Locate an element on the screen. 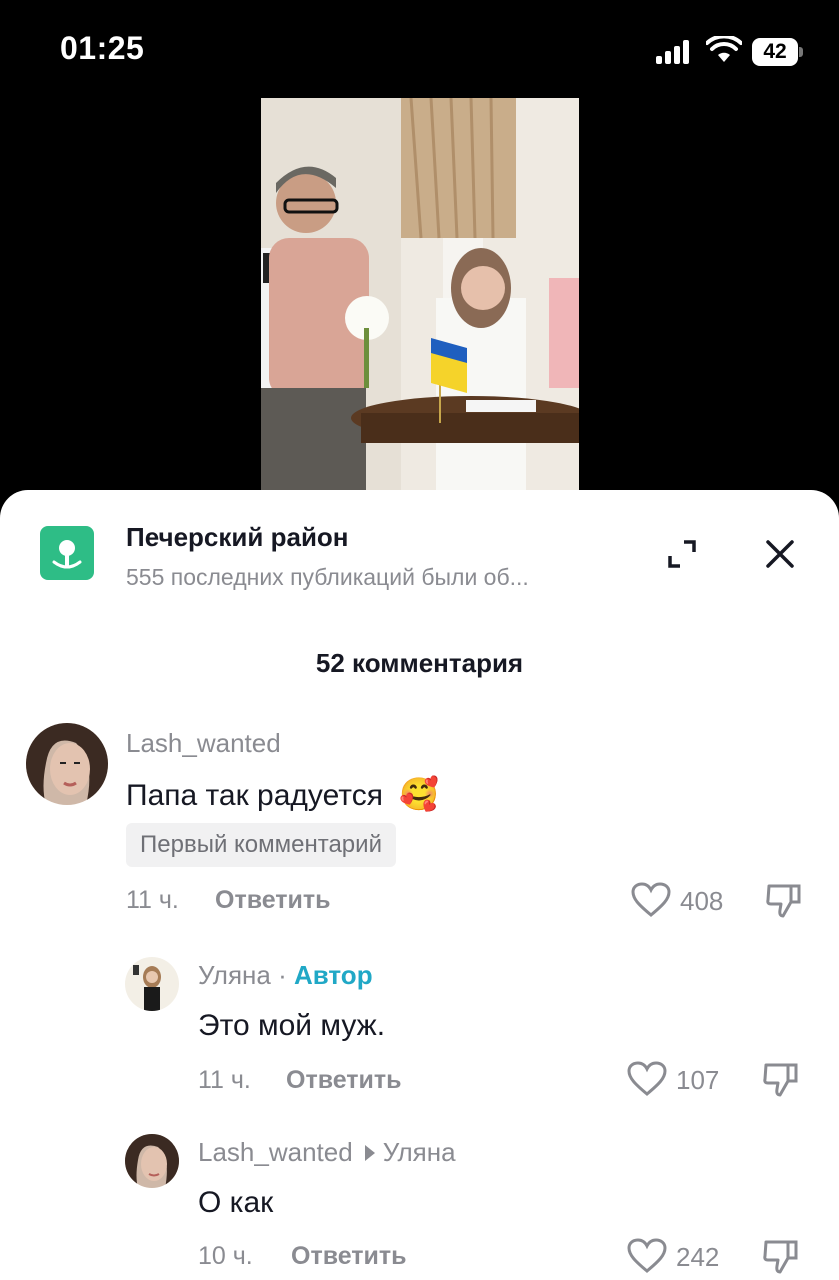 The image size is (839, 1280). comment-text: О как is located at coordinates (236, 1202).